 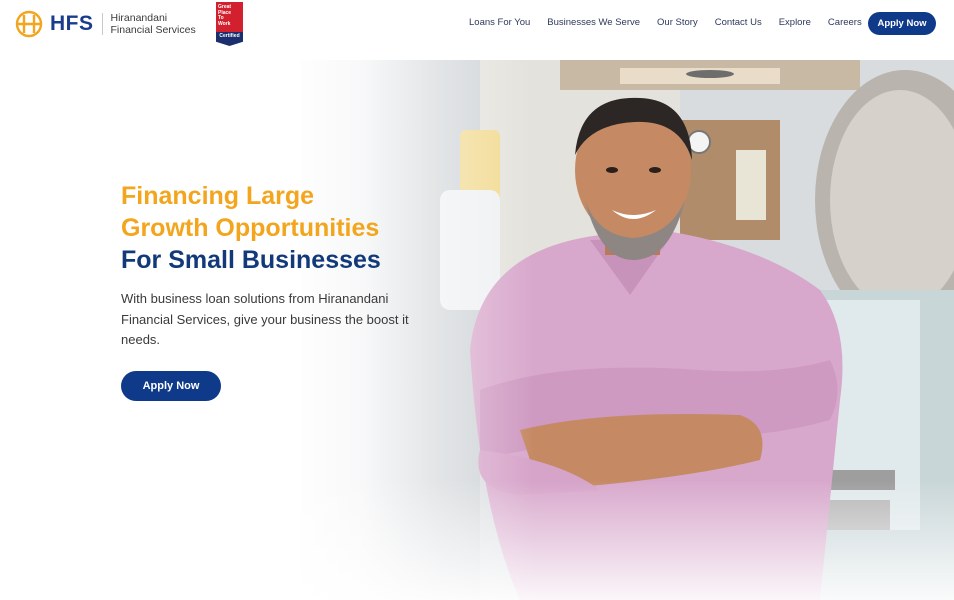 I want to click on great-place-to-work-badge: Great Place To Work Certified, so click(x=229, y=24).